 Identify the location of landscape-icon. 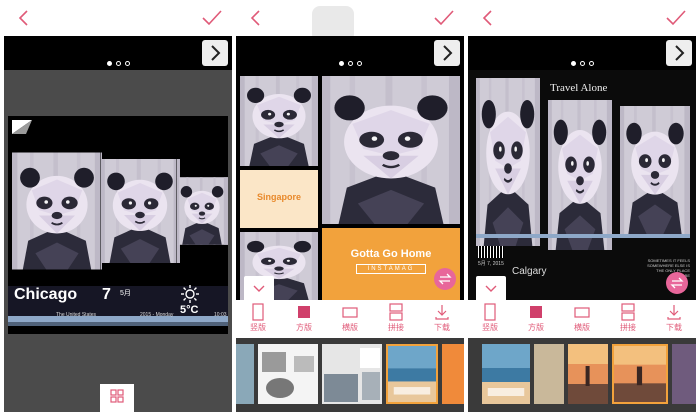
(582, 312).